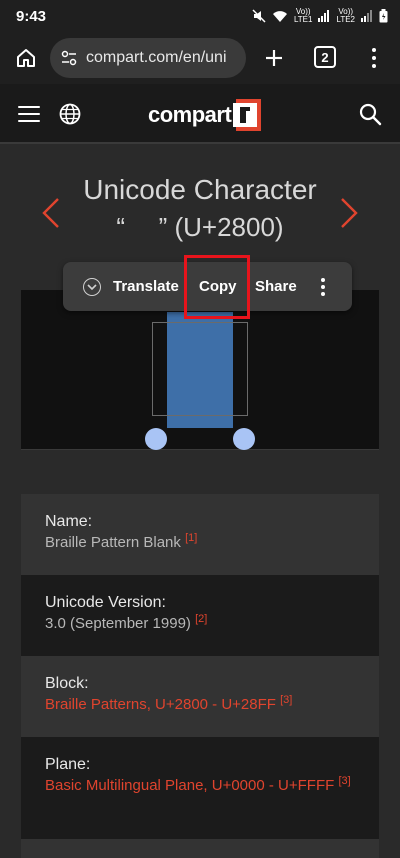 The height and width of the screenshot is (858, 400). I want to click on more-options-button, so click(323, 286).